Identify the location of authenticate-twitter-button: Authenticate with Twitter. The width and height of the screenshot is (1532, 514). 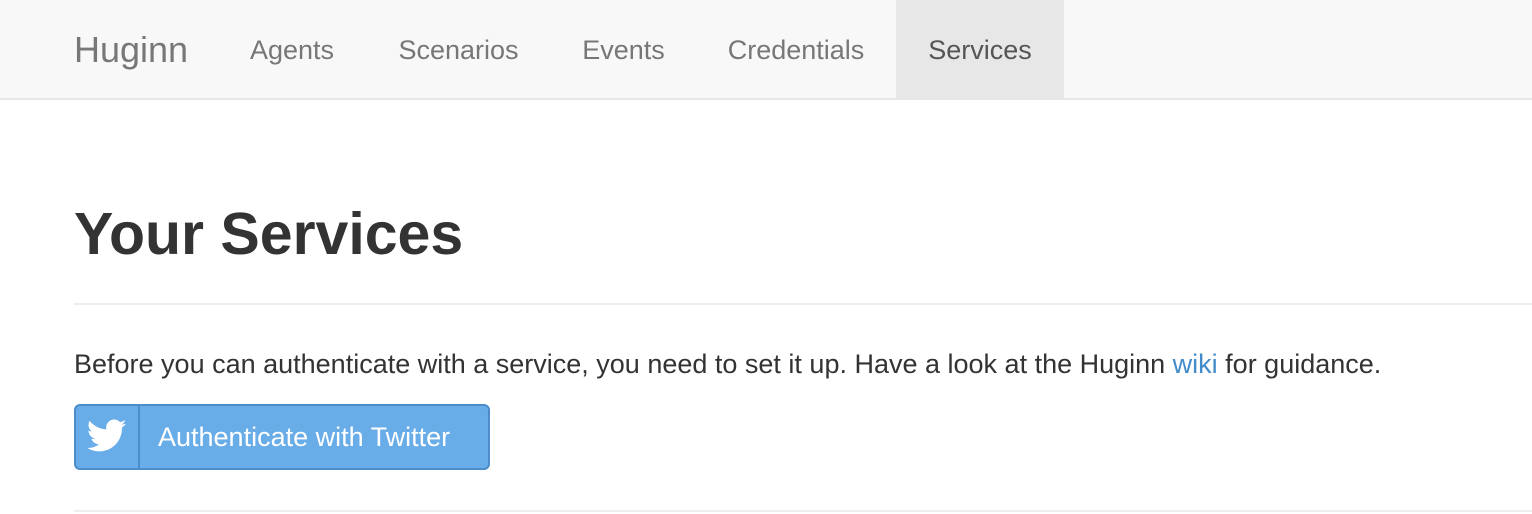
(282, 437).